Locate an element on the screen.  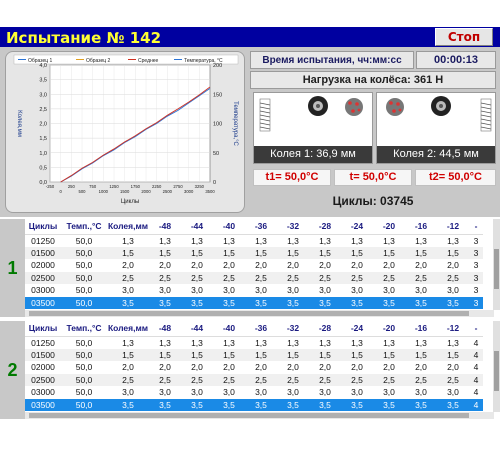
x-tick-label-minor: 3500 is located at coordinates (210, 191).